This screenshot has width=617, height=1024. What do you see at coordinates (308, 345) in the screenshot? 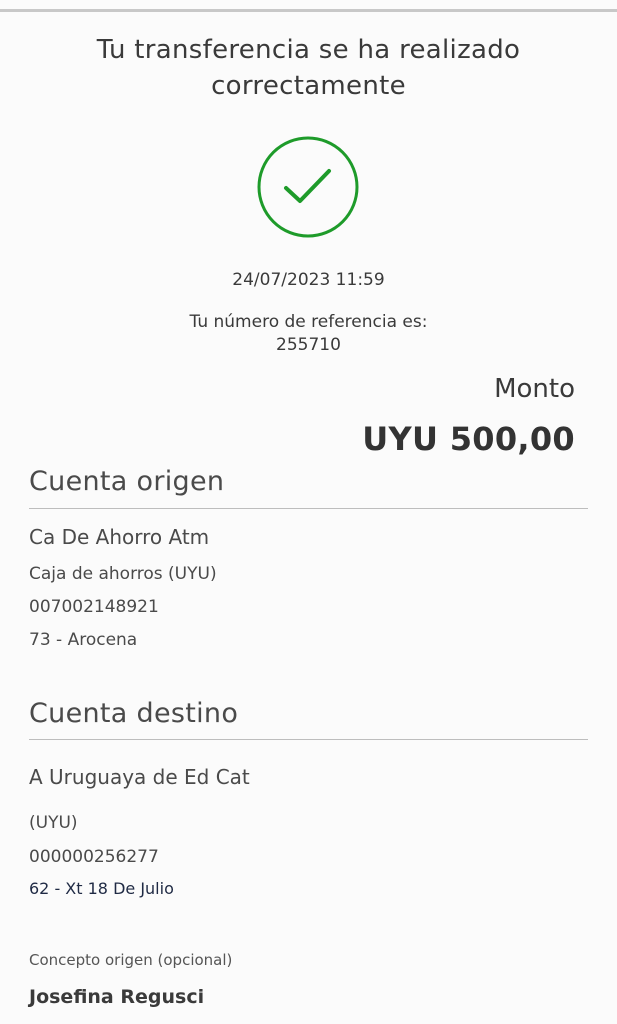
I see `reference-number: 255710` at bounding box center [308, 345].